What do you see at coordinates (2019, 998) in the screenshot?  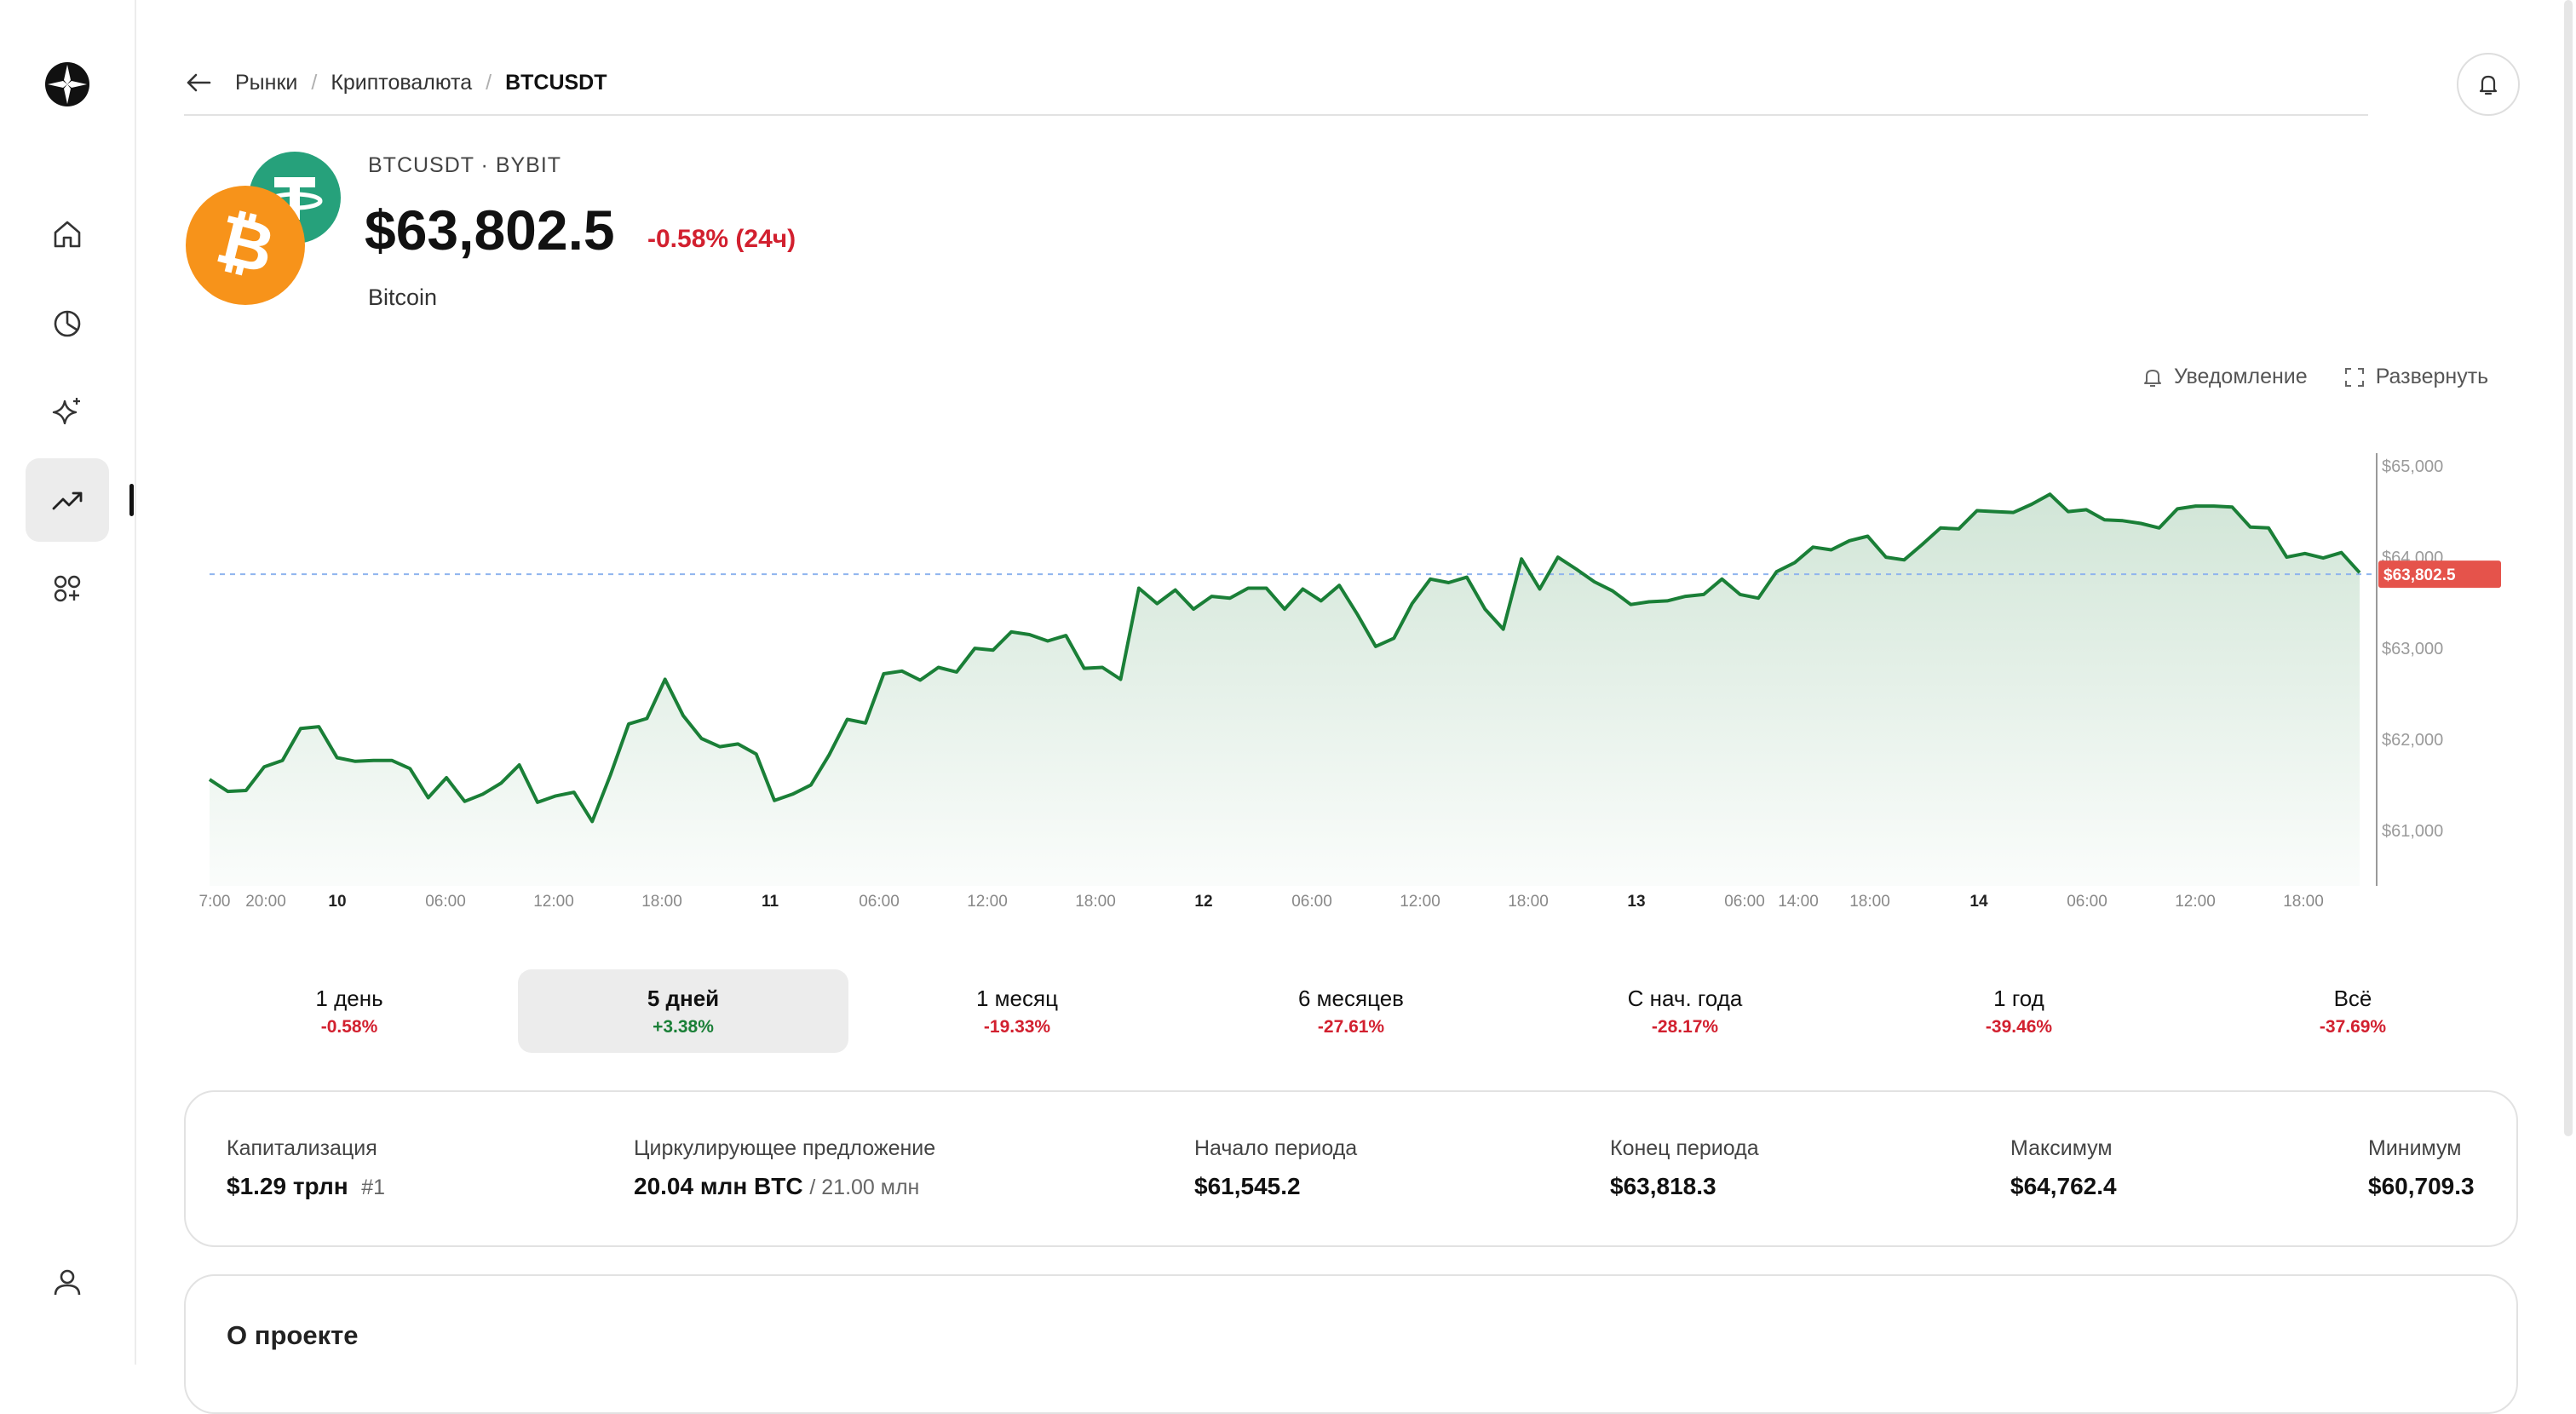 I see `period-label: 1 год` at bounding box center [2019, 998].